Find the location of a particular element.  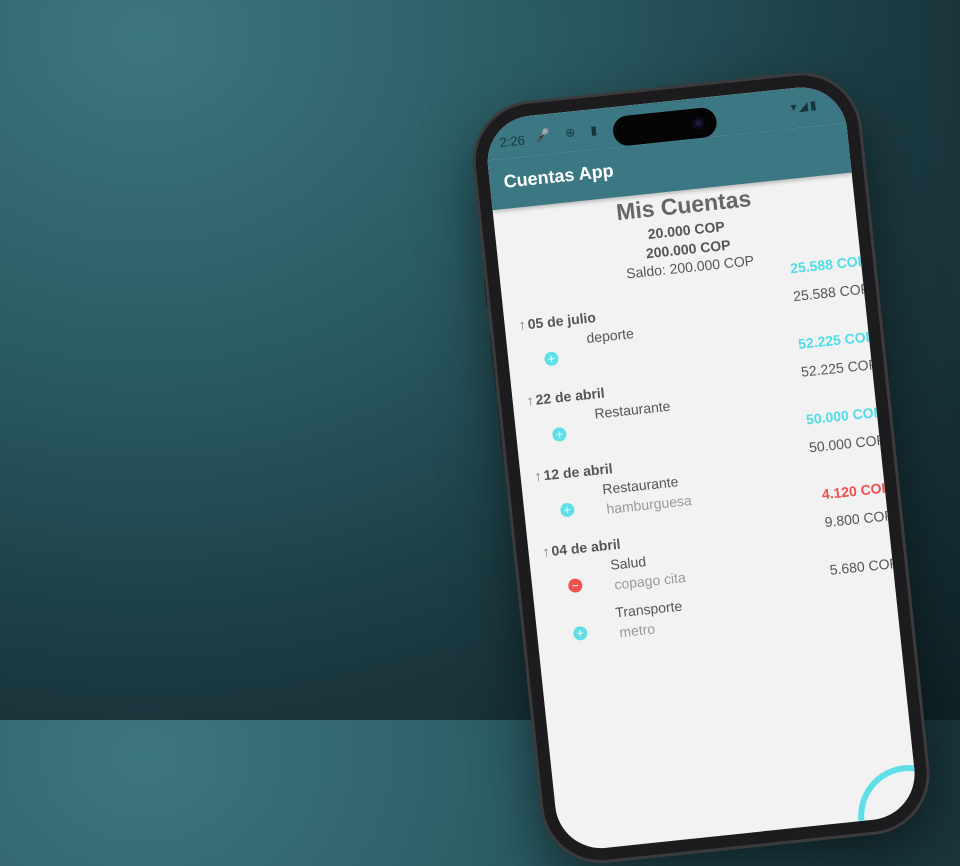

status-notification-icons: 🎤 ⊕ ▮ is located at coordinates (569, 133).